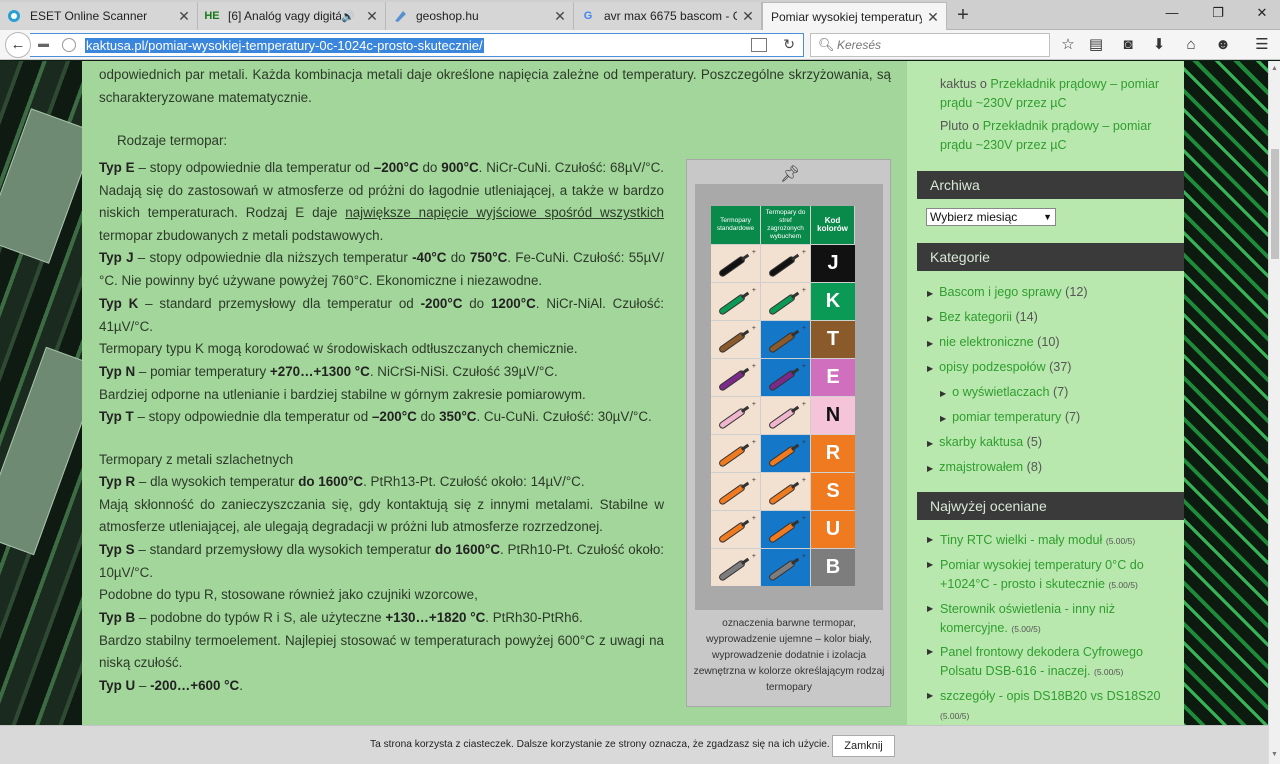 This screenshot has height=764, width=1280. What do you see at coordinates (1128, 45) in the screenshot?
I see `pocket-icon: ◙` at bounding box center [1128, 45].